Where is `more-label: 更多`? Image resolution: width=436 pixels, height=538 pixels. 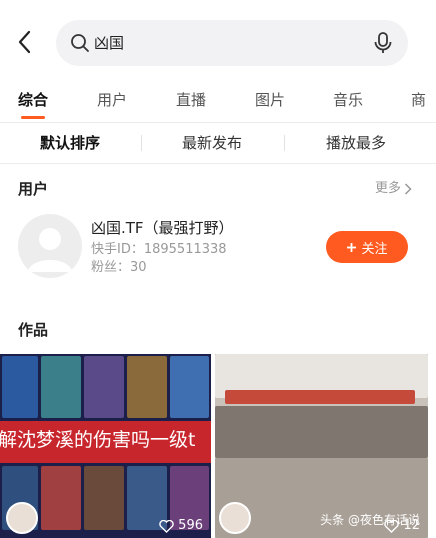 more-label: 更多 is located at coordinates (387, 188).